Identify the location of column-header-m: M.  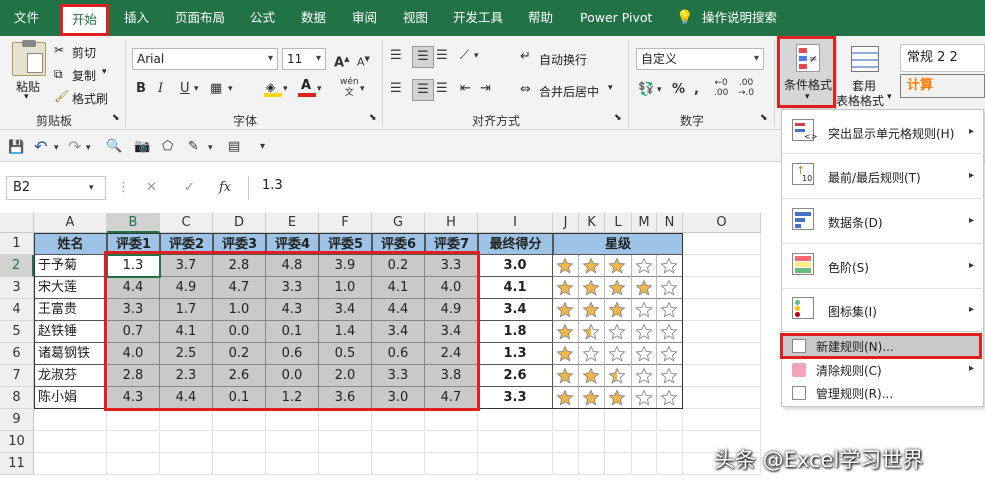
(644, 223).